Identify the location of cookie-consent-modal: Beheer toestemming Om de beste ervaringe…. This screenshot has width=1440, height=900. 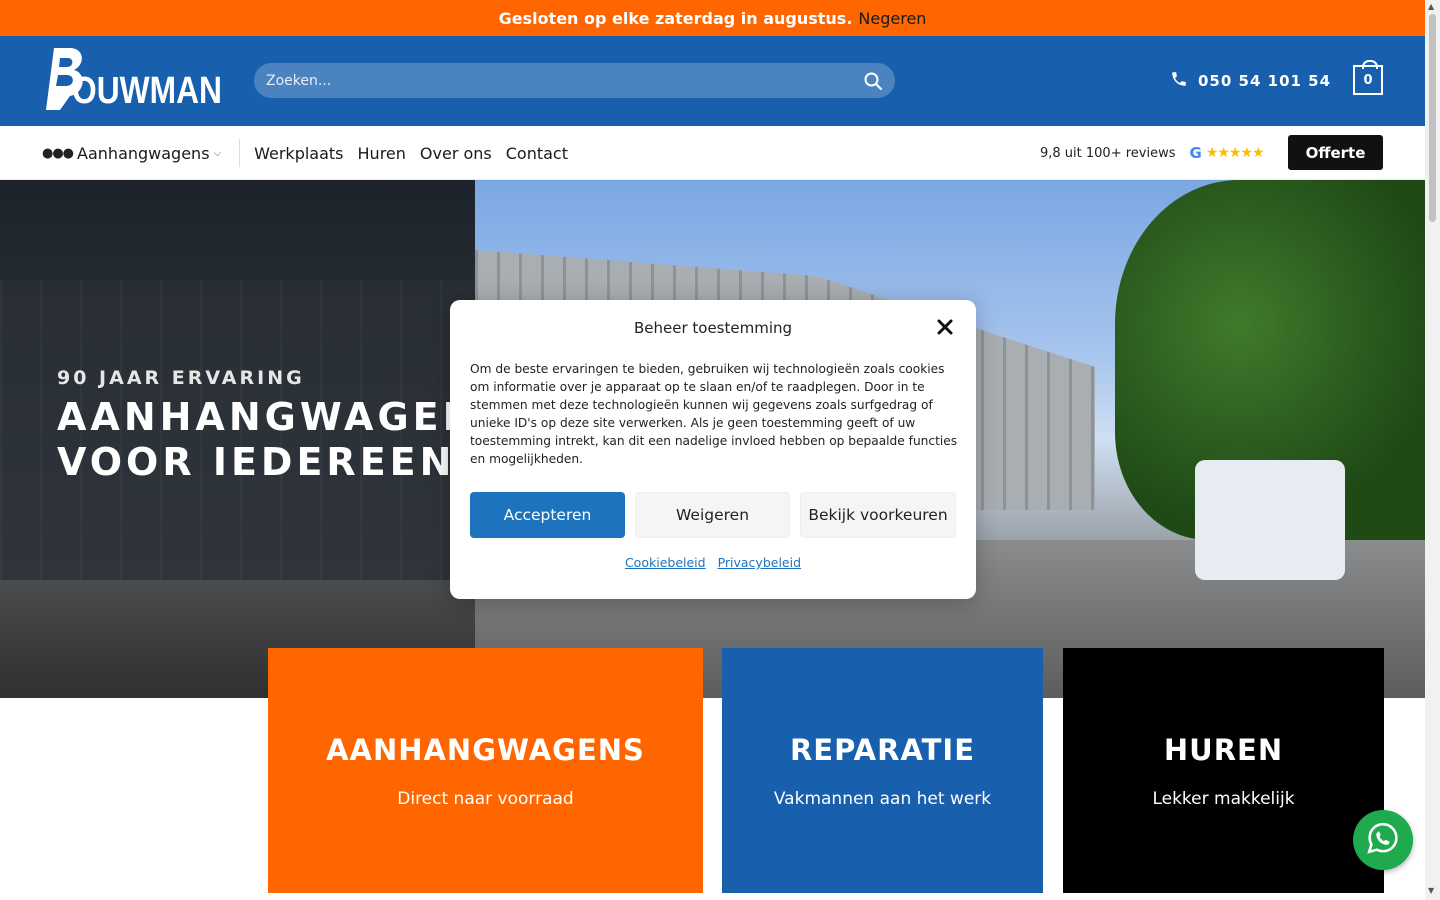
(713, 449).